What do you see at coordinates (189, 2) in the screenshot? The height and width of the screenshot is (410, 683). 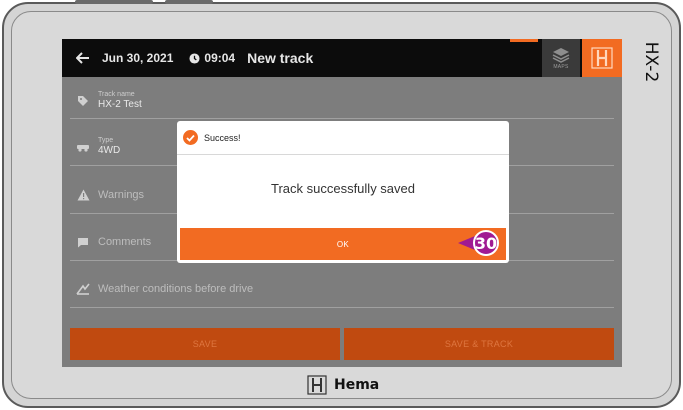 I see `power-button` at bounding box center [189, 2].